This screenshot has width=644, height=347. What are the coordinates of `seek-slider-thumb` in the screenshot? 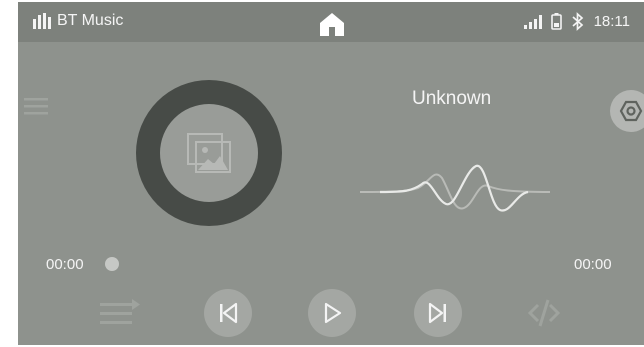 It's located at (112, 264).